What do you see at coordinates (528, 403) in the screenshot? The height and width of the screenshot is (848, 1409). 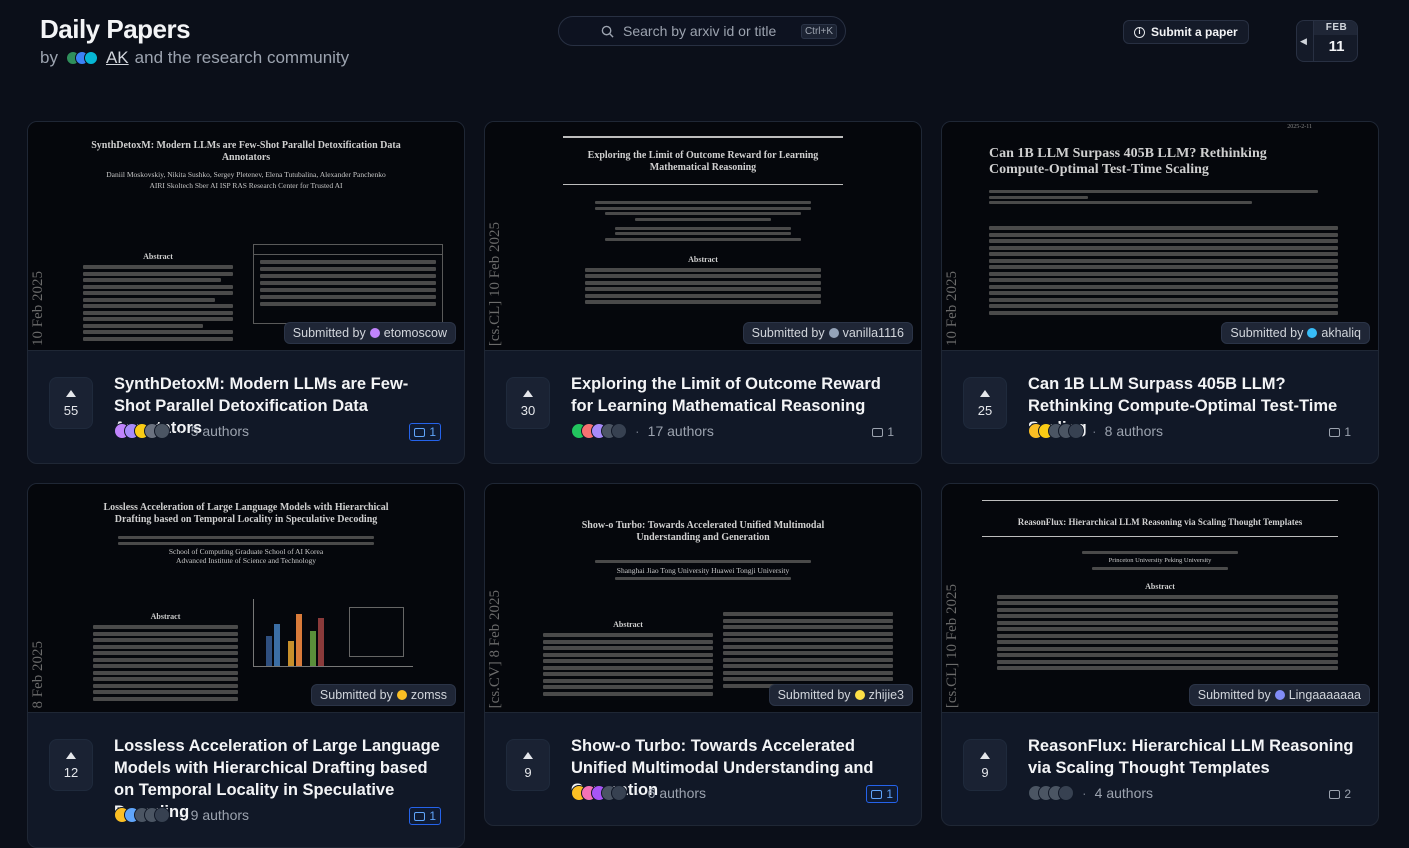 I see `upvote-button: 30` at bounding box center [528, 403].